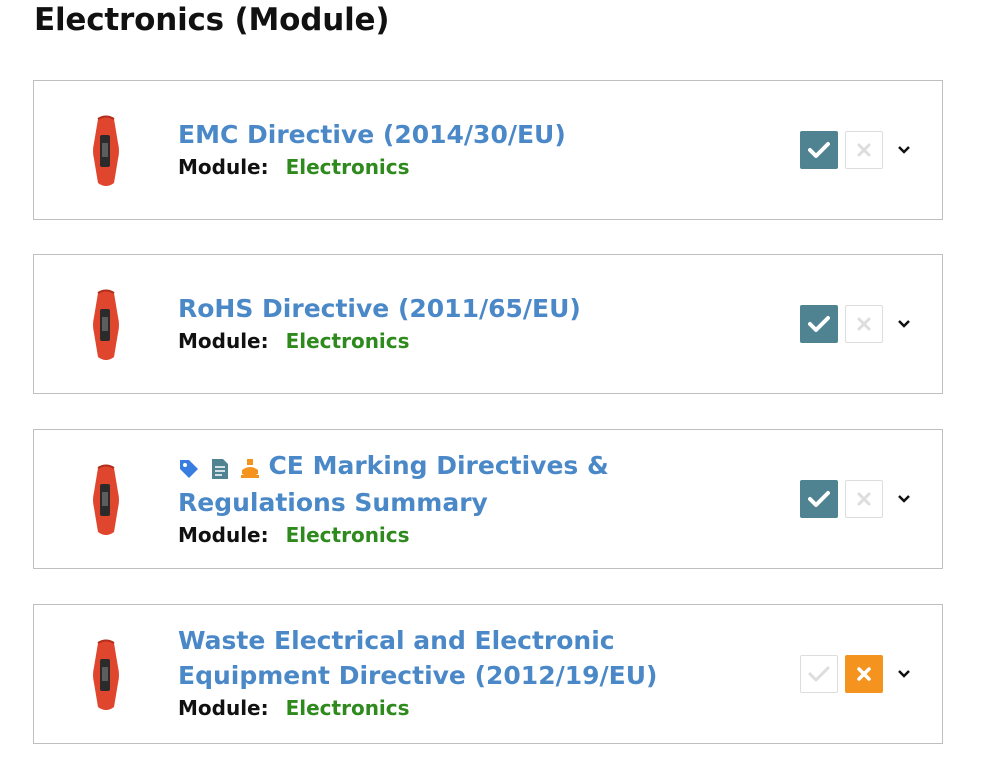  I want to click on flask-icon, so click(250, 468).